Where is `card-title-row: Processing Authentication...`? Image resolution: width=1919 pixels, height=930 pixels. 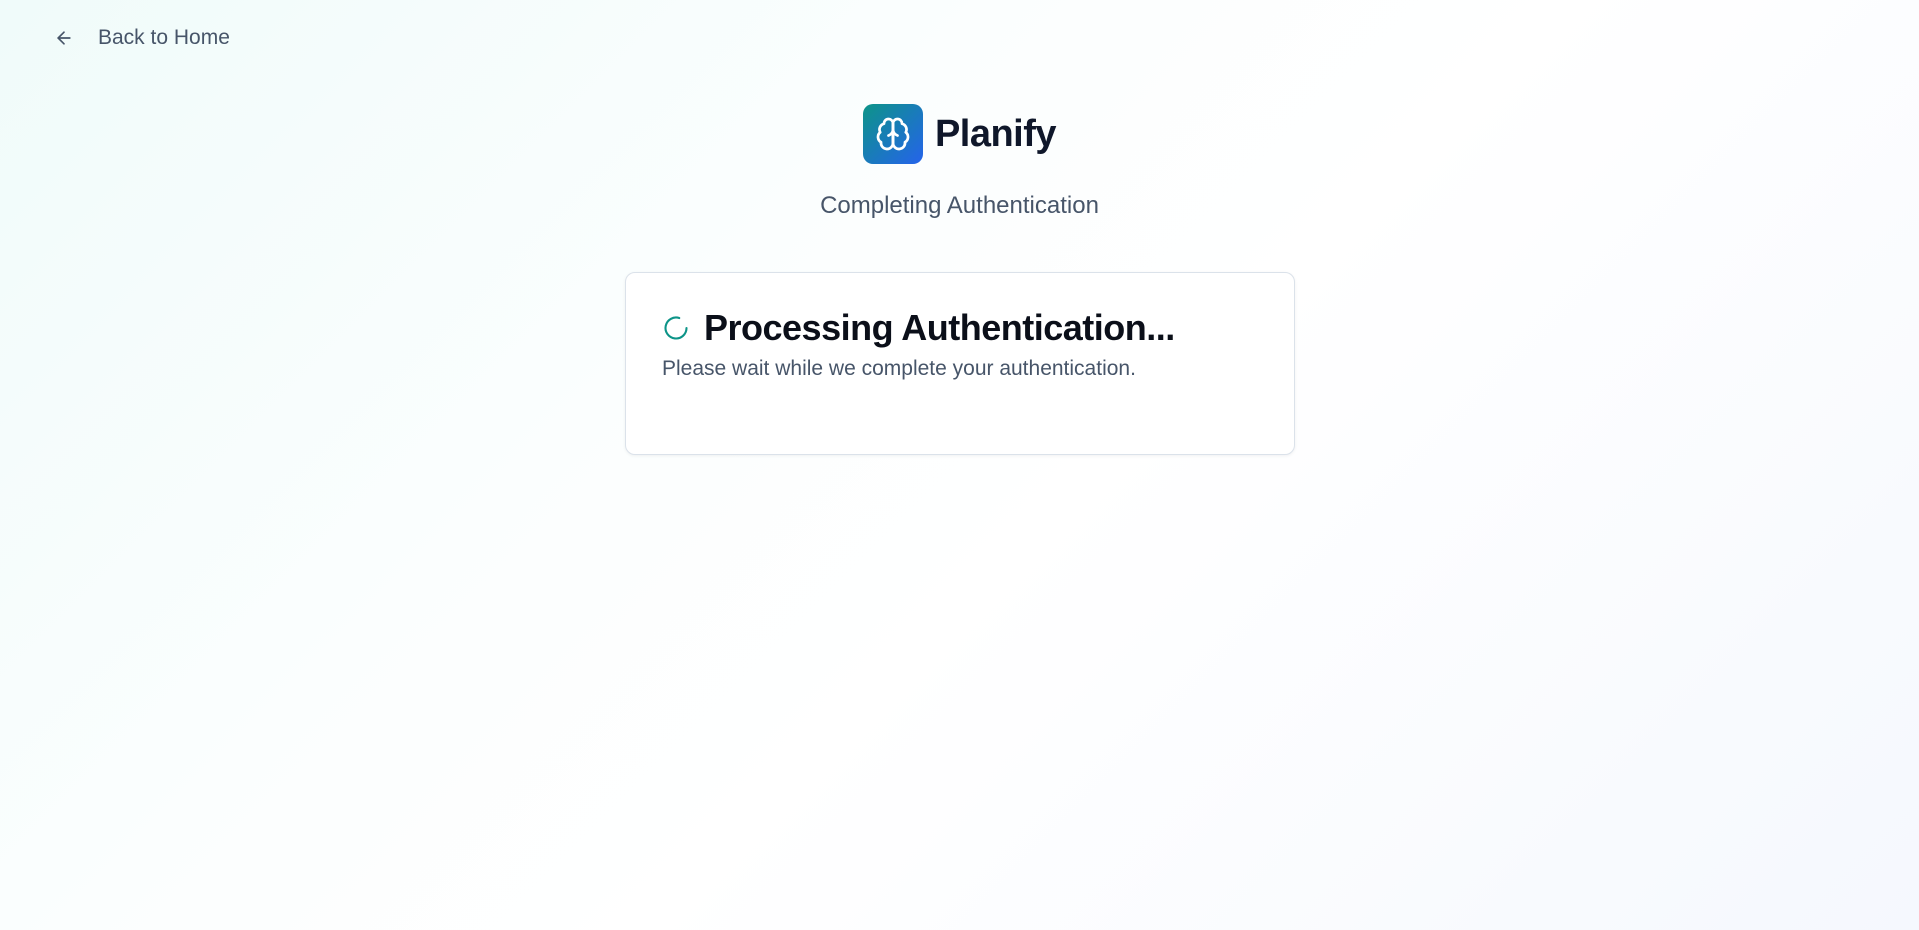
card-title-row: Processing Authentication... is located at coordinates (960, 328).